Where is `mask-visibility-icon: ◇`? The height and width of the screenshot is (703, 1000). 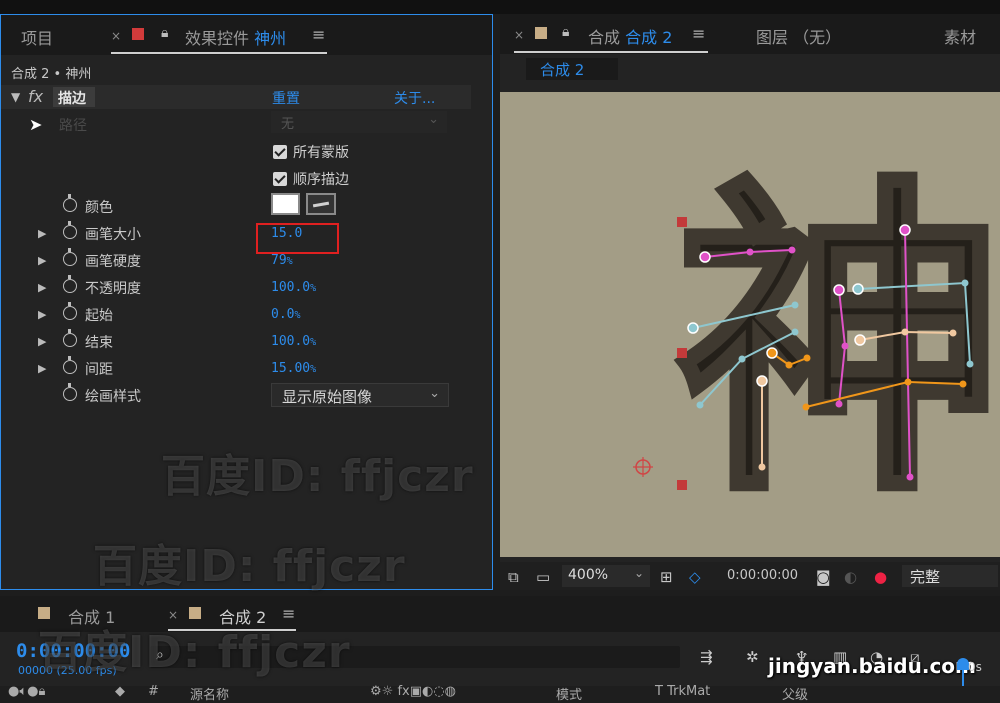 mask-visibility-icon: ◇ is located at coordinates (695, 577).